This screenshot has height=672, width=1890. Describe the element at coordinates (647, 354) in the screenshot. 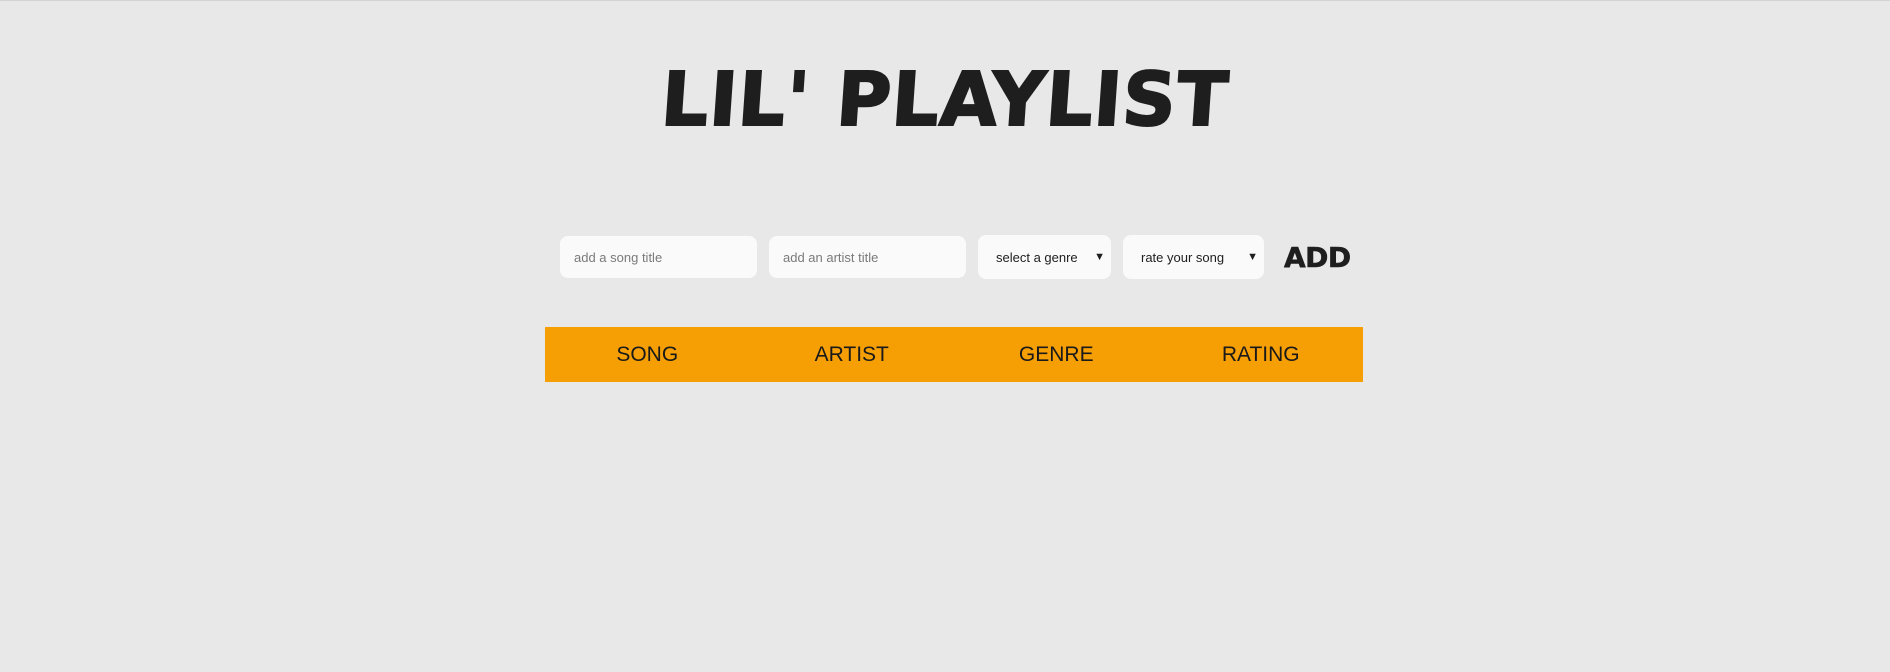

I see `column-header-song: SONG` at that location.